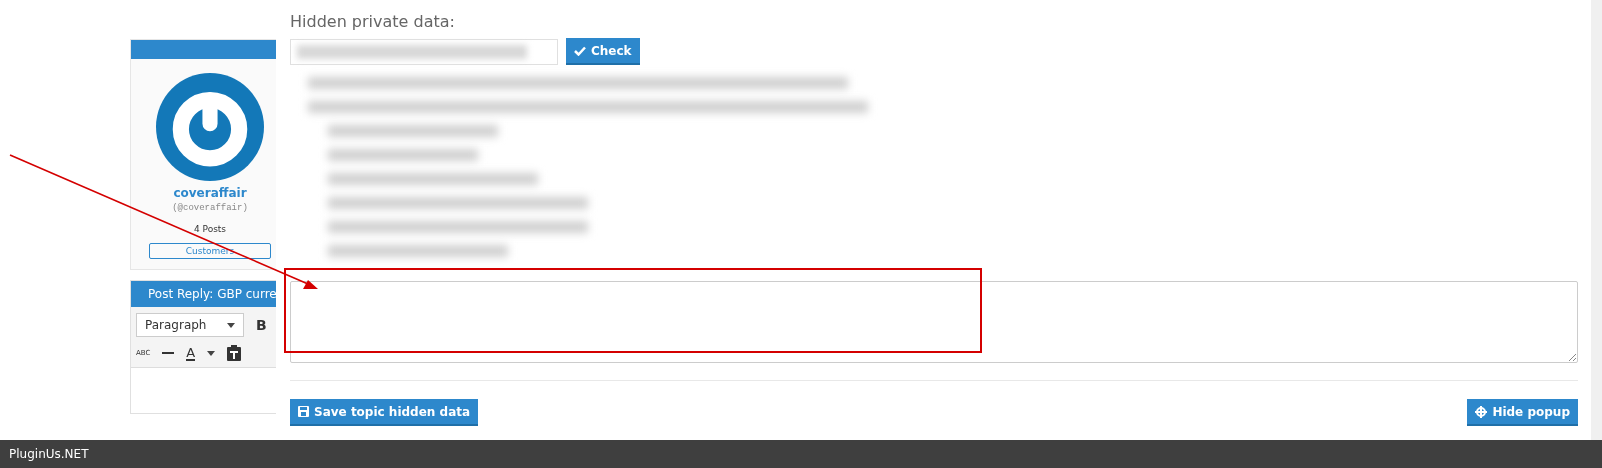 Image resolution: width=1602 pixels, height=468 pixels. What do you see at coordinates (49, 454) in the screenshot?
I see `brand-name: PluginUs.NET` at bounding box center [49, 454].